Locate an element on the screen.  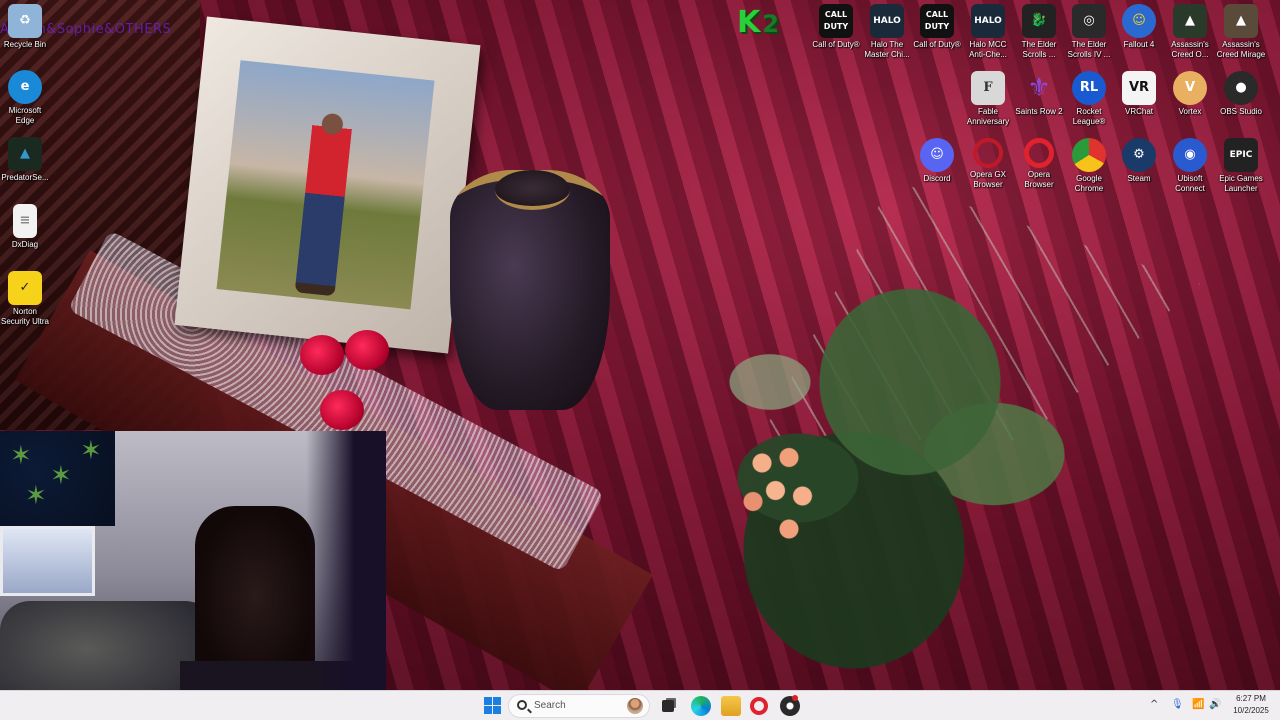
desktop-icon-recycle-bin: ♻ Recycle Bin is located at coordinates (25, 27).